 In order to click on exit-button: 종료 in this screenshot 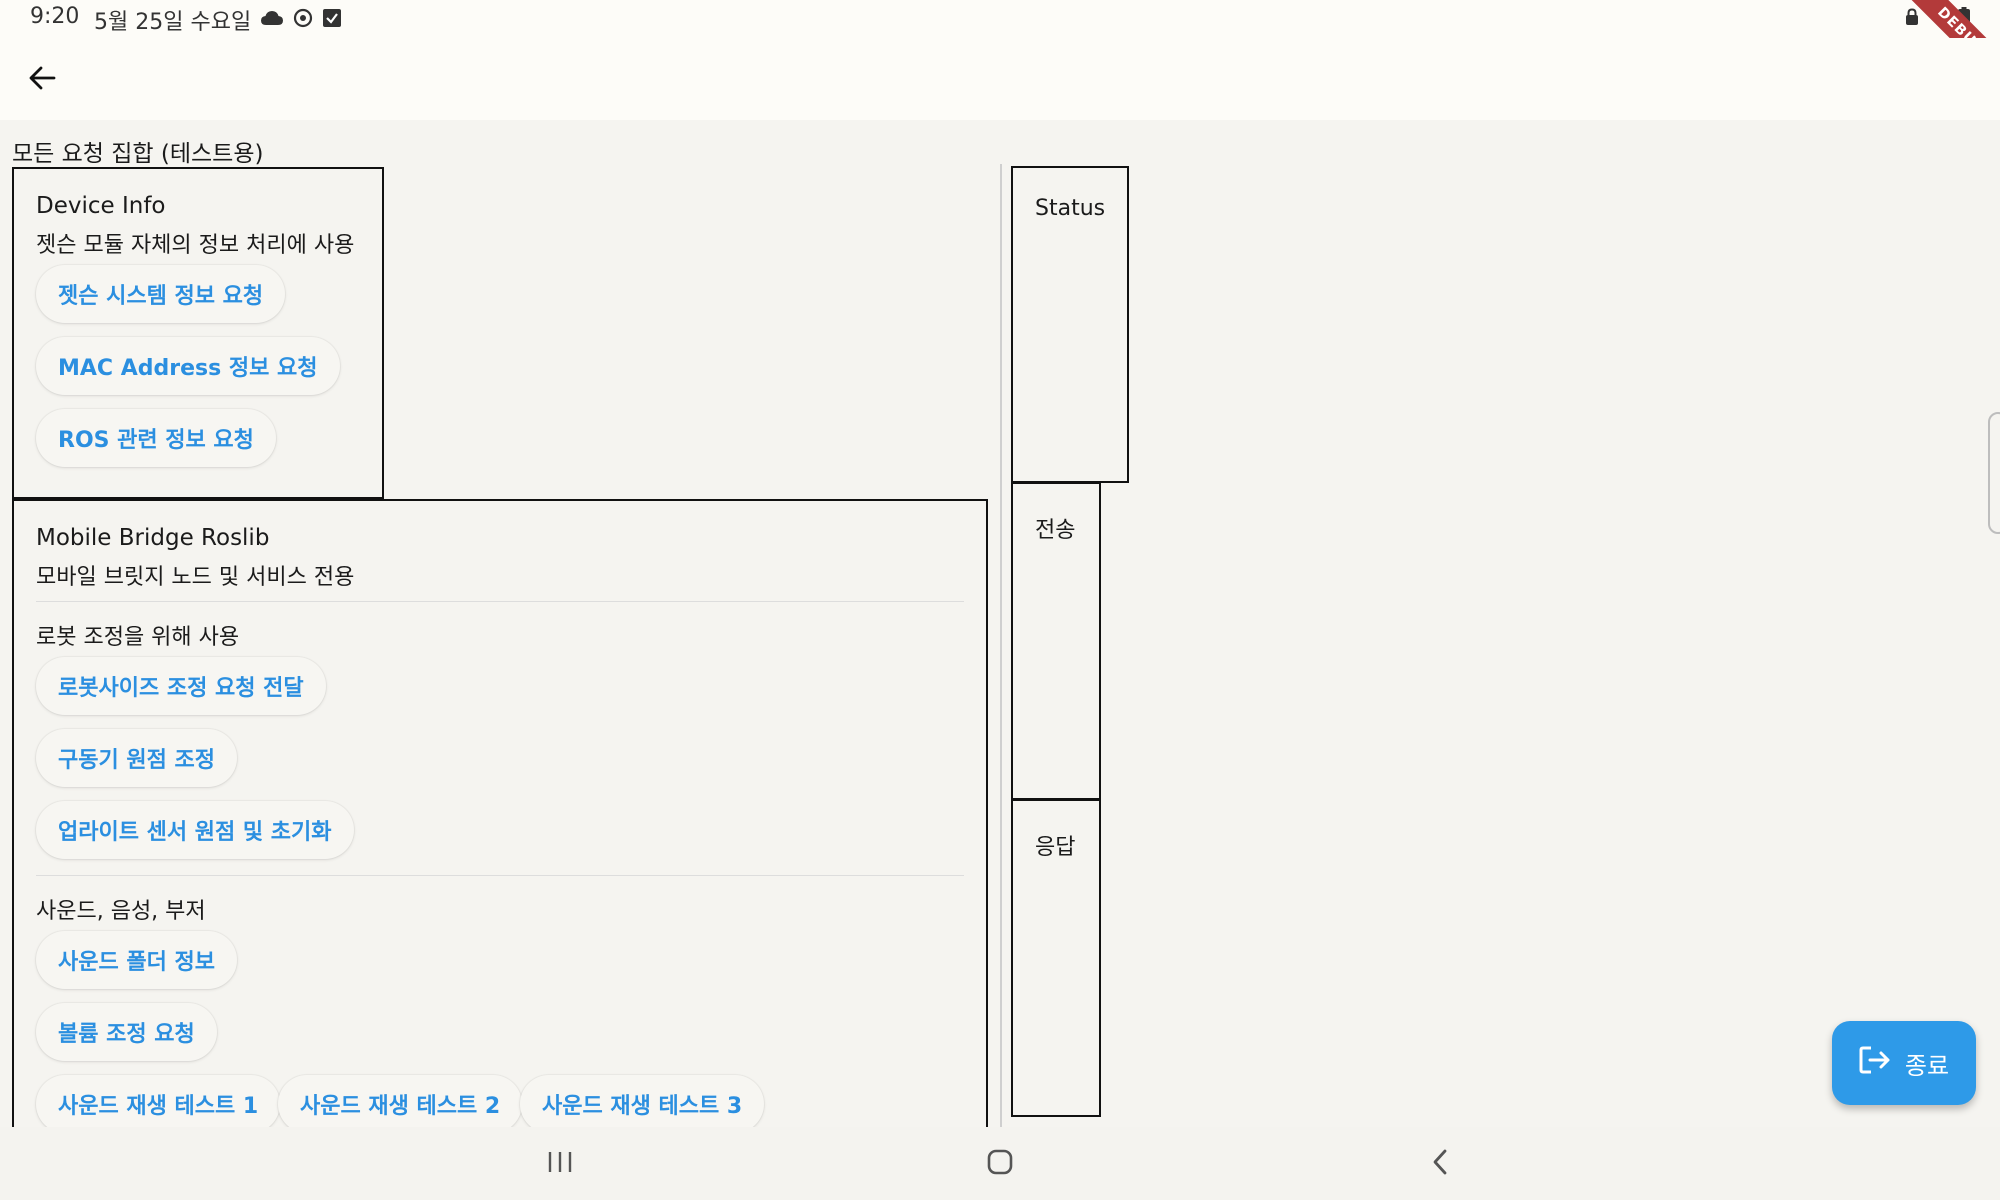, I will do `click(1904, 1063)`.